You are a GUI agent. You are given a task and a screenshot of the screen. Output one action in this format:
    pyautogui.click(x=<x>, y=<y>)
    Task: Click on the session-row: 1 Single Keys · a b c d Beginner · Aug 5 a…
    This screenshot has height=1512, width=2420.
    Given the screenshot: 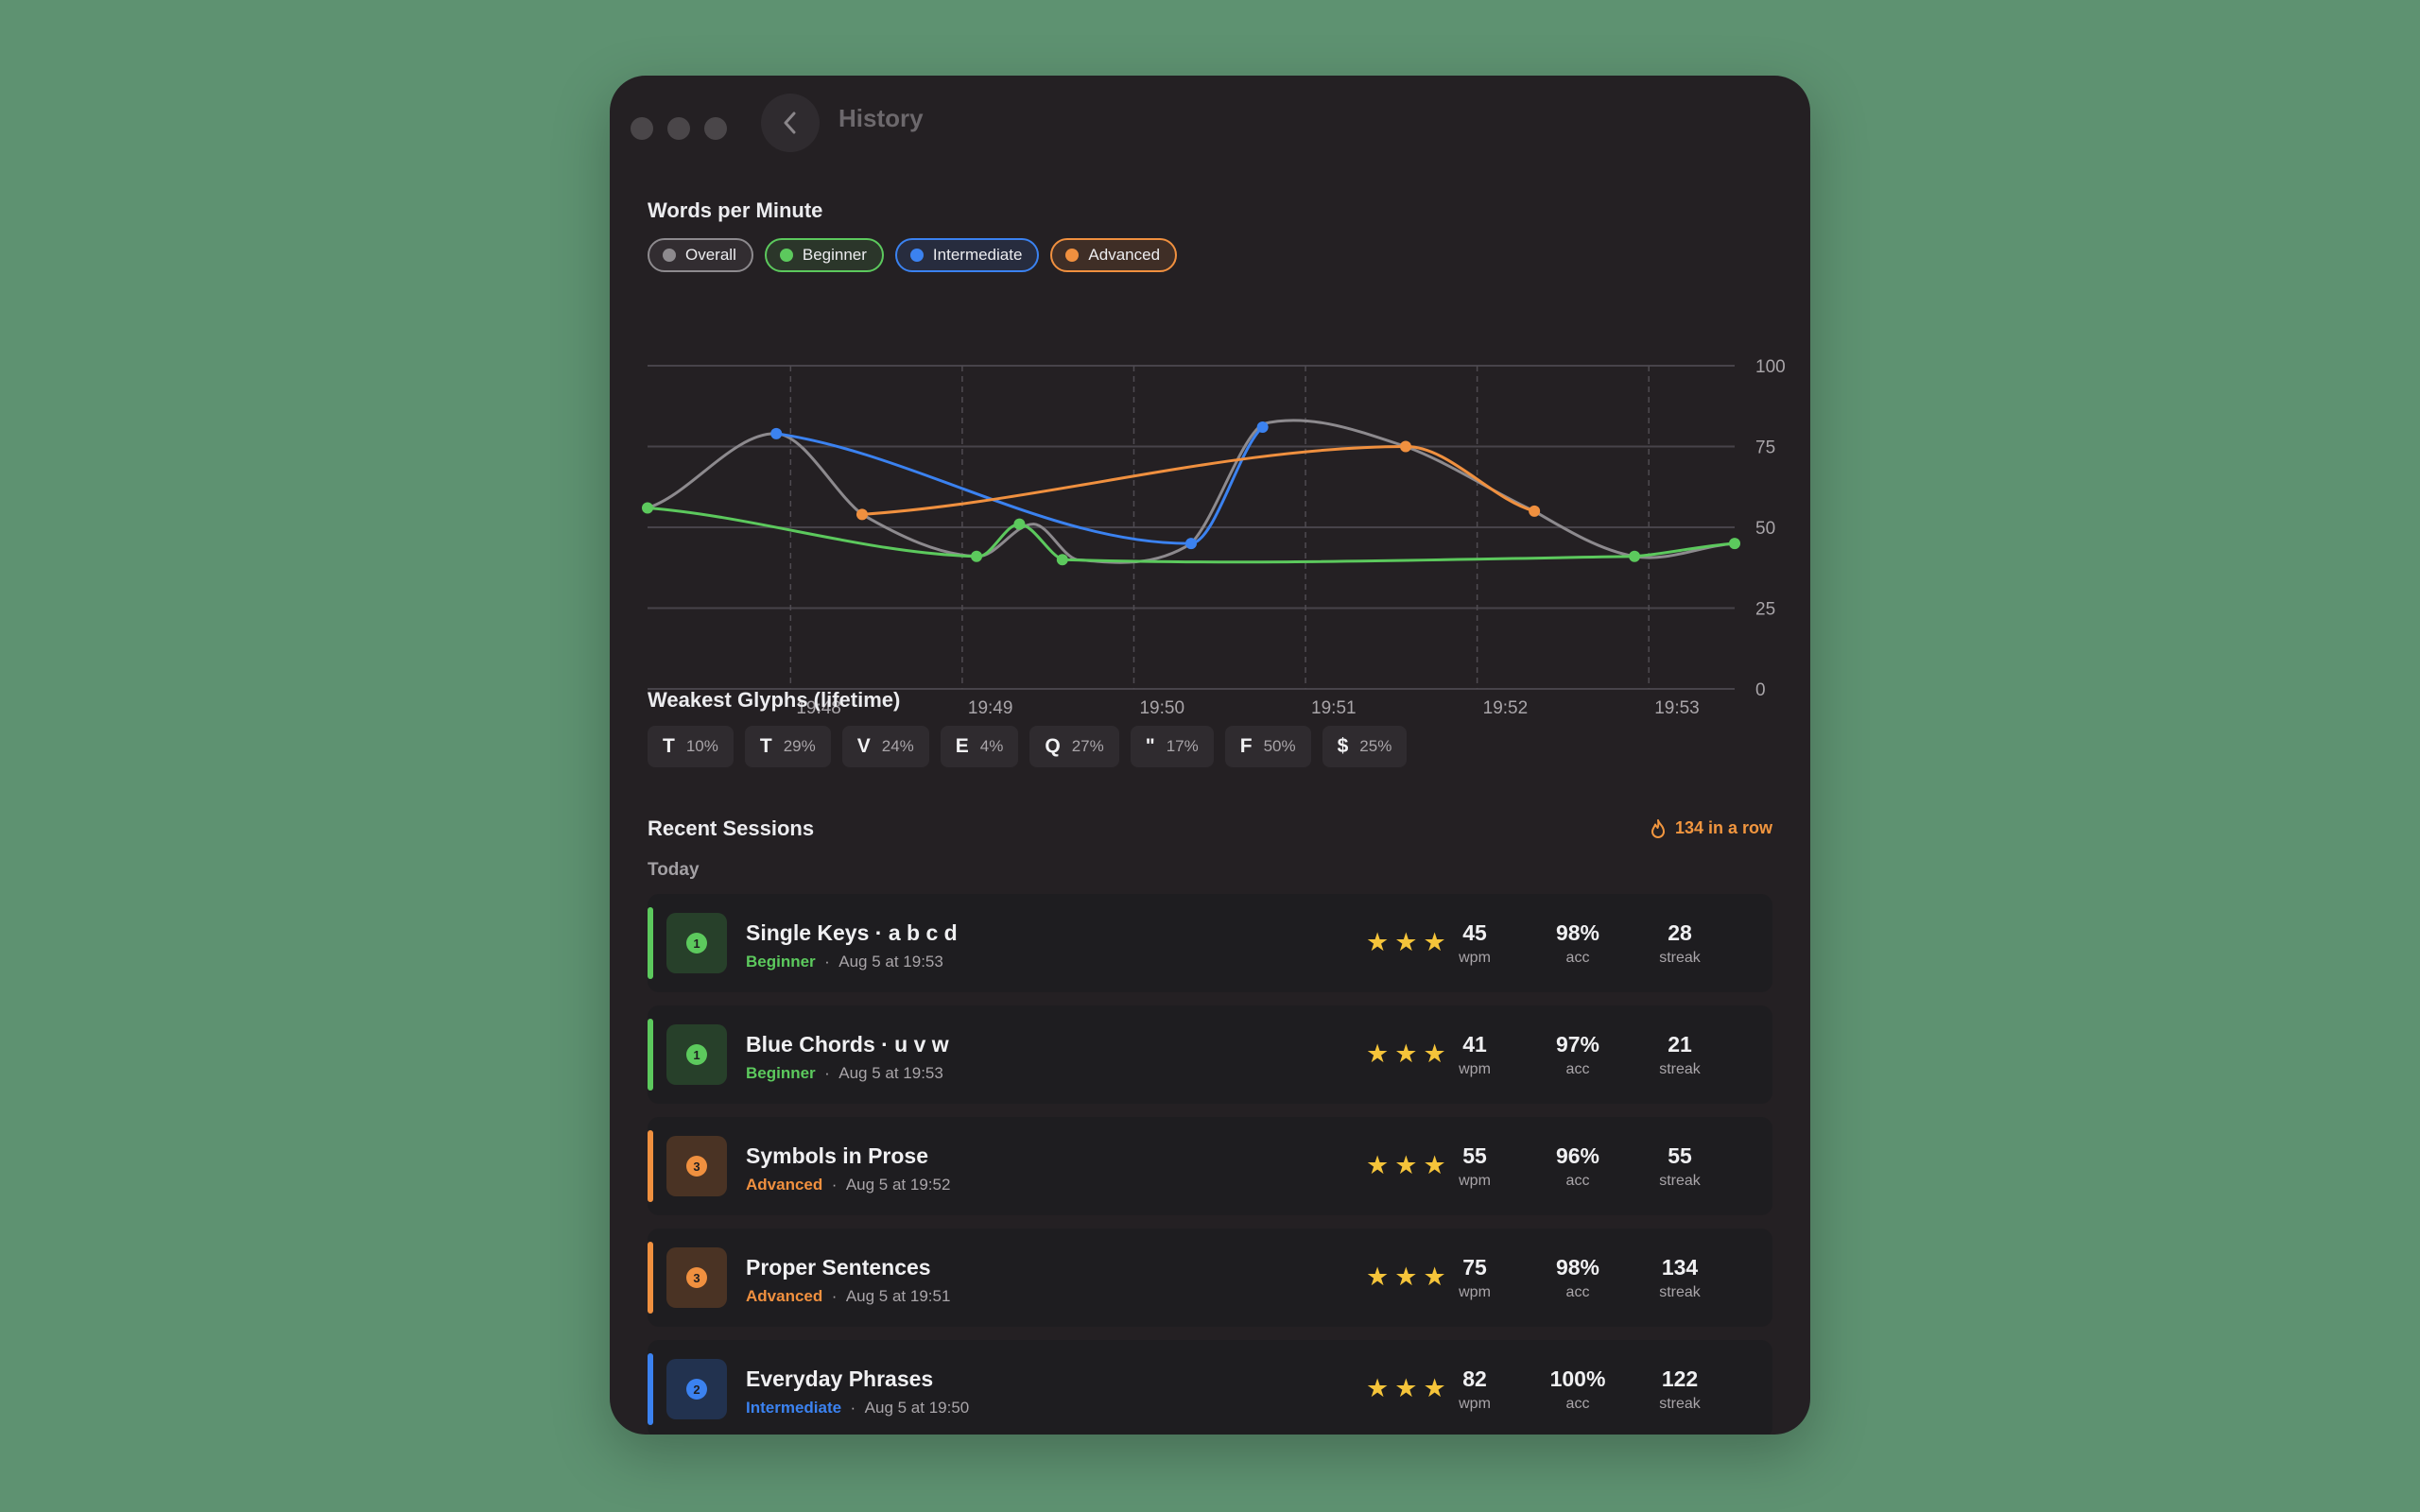 What is the action you would take?
    pyautogui.click(x=1210, y=943)
    